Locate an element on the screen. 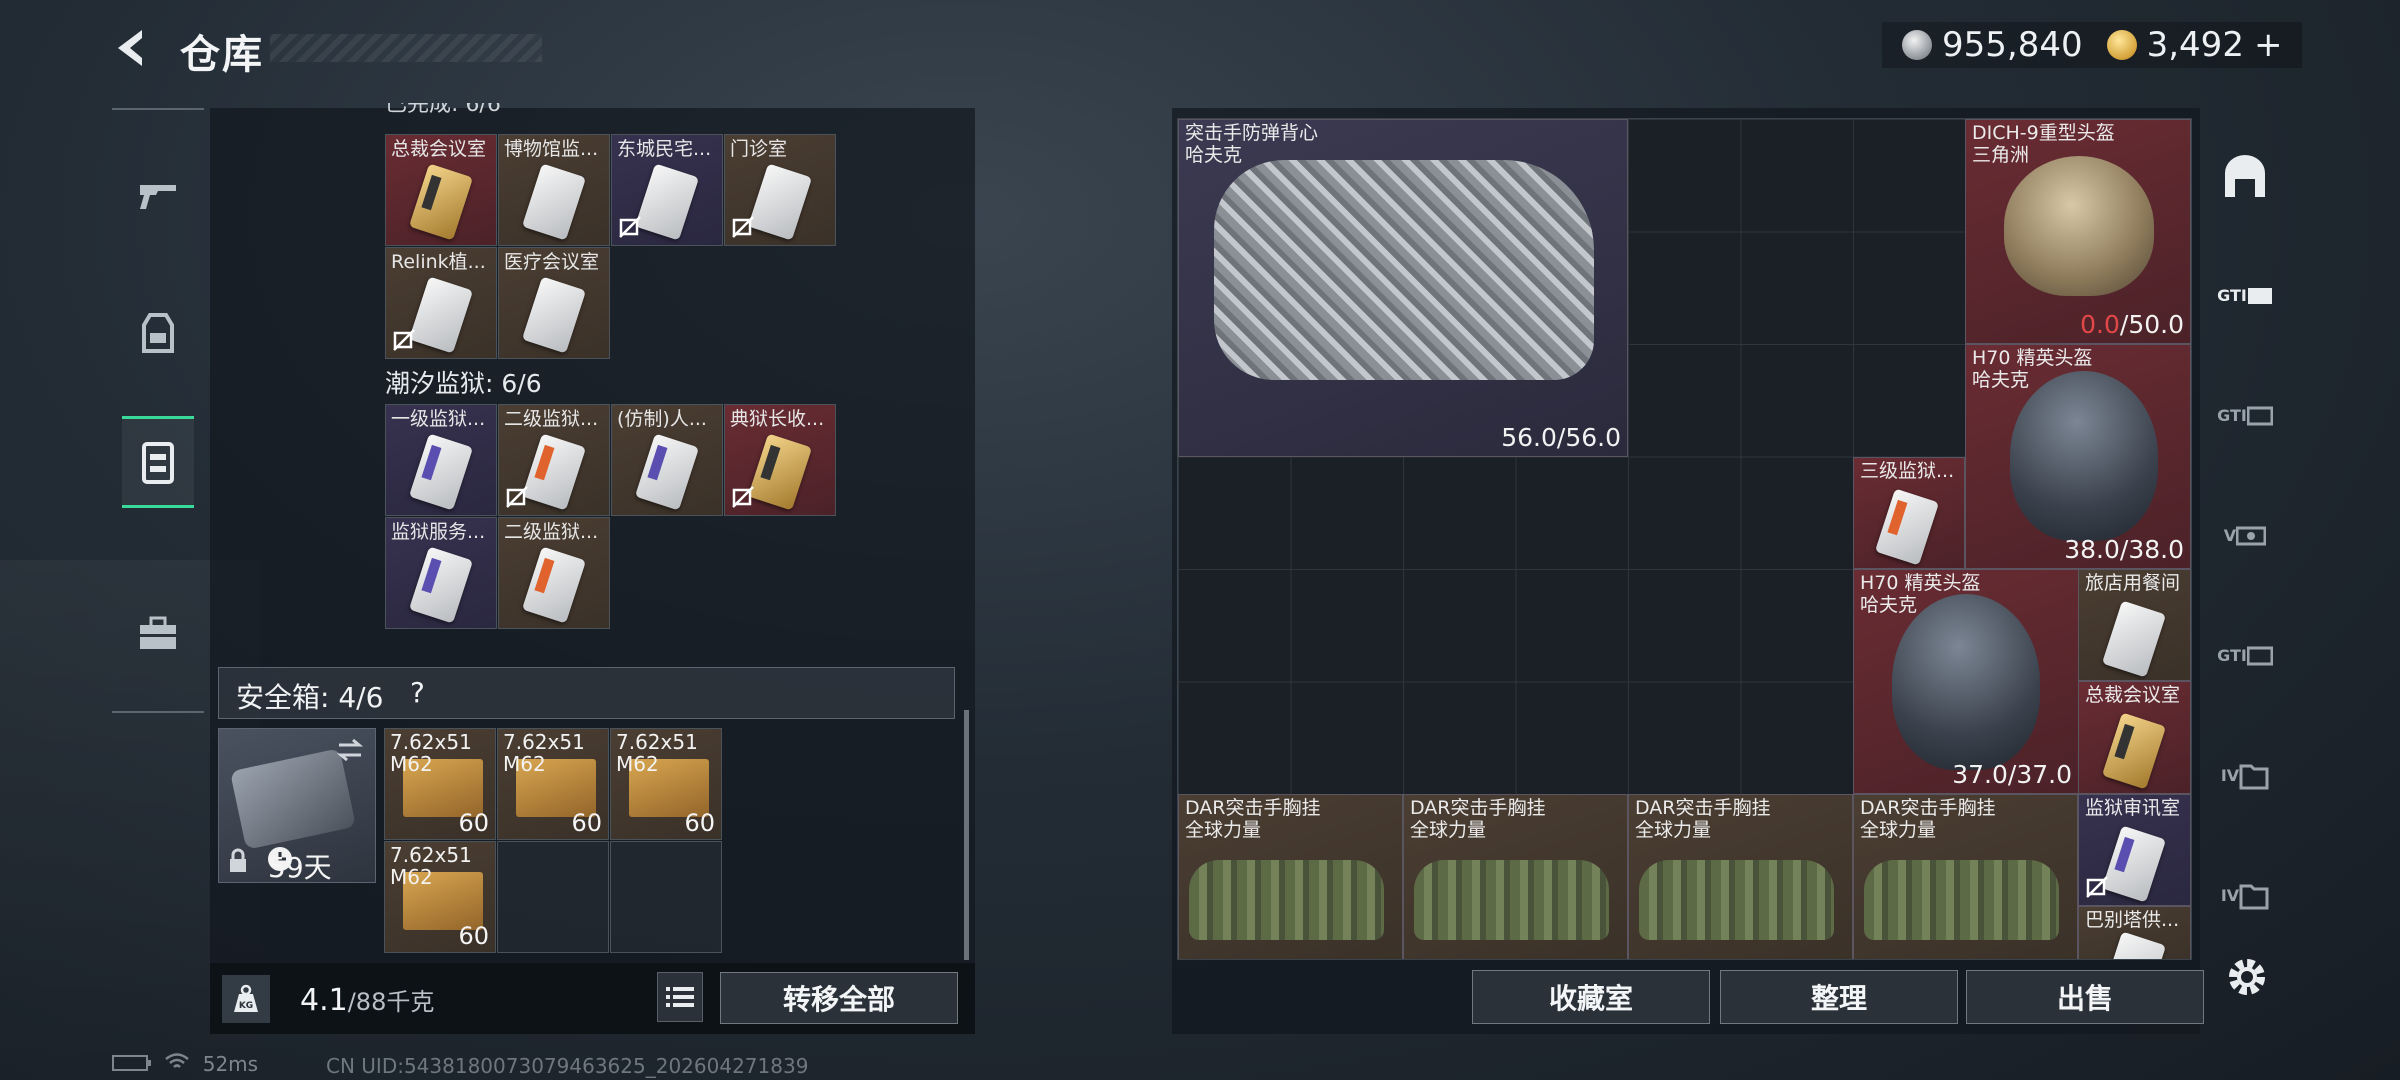 The height and width of the screenshot is (1080, 2400). organize-button: 整理 is located at coordinates (1839, 997).